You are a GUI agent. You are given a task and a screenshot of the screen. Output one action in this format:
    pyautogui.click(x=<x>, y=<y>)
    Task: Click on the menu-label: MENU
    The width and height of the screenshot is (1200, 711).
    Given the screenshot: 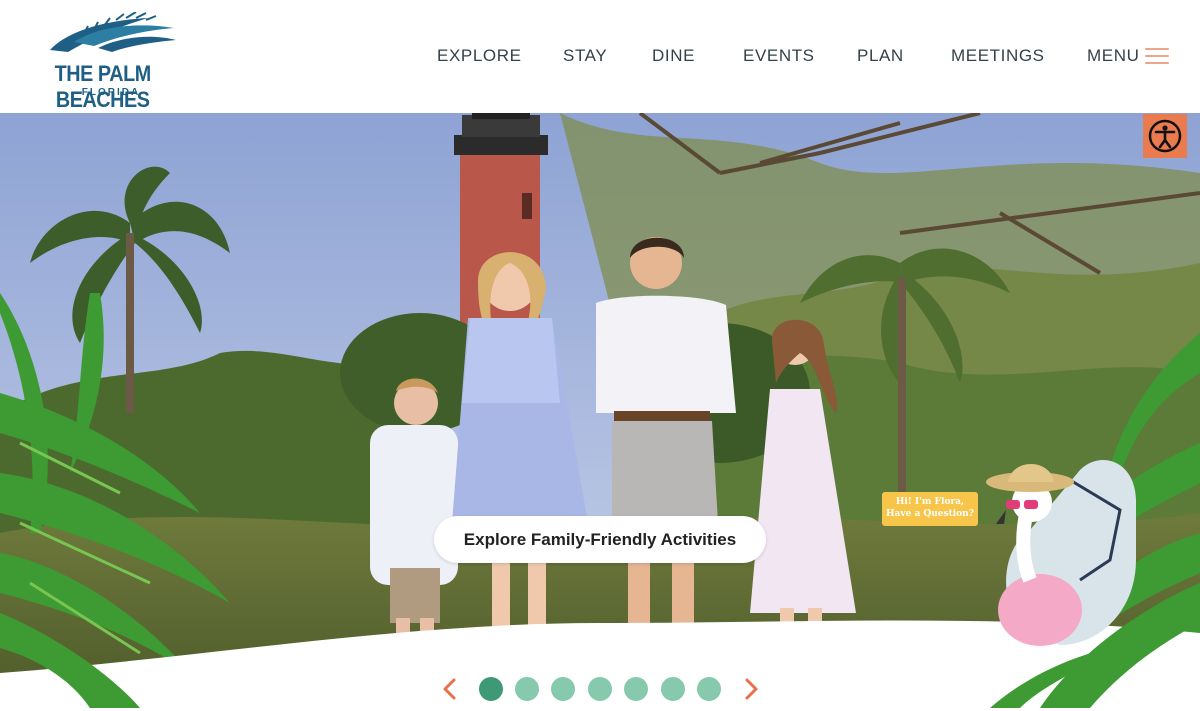 What is the action you would take?
    pyautogui.click(x=1113, y=55)
    